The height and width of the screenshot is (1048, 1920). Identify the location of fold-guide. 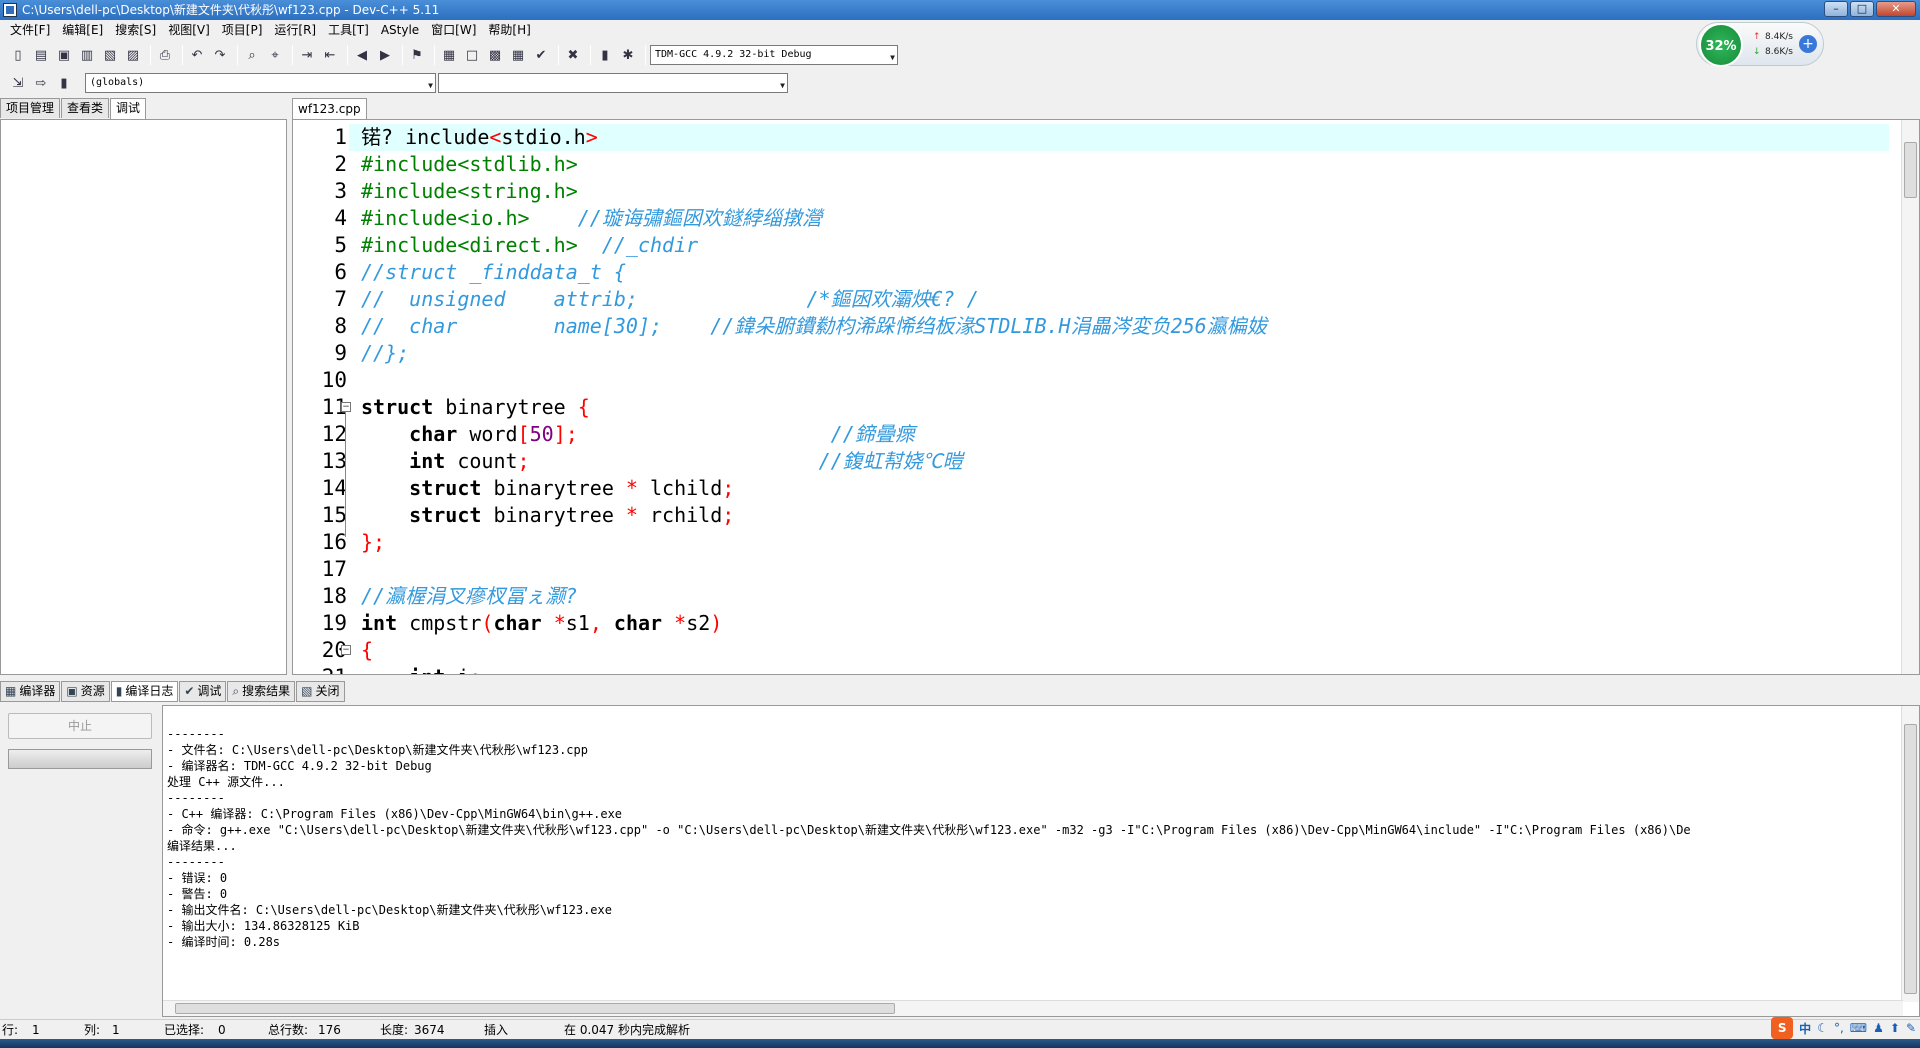
(345, 475).